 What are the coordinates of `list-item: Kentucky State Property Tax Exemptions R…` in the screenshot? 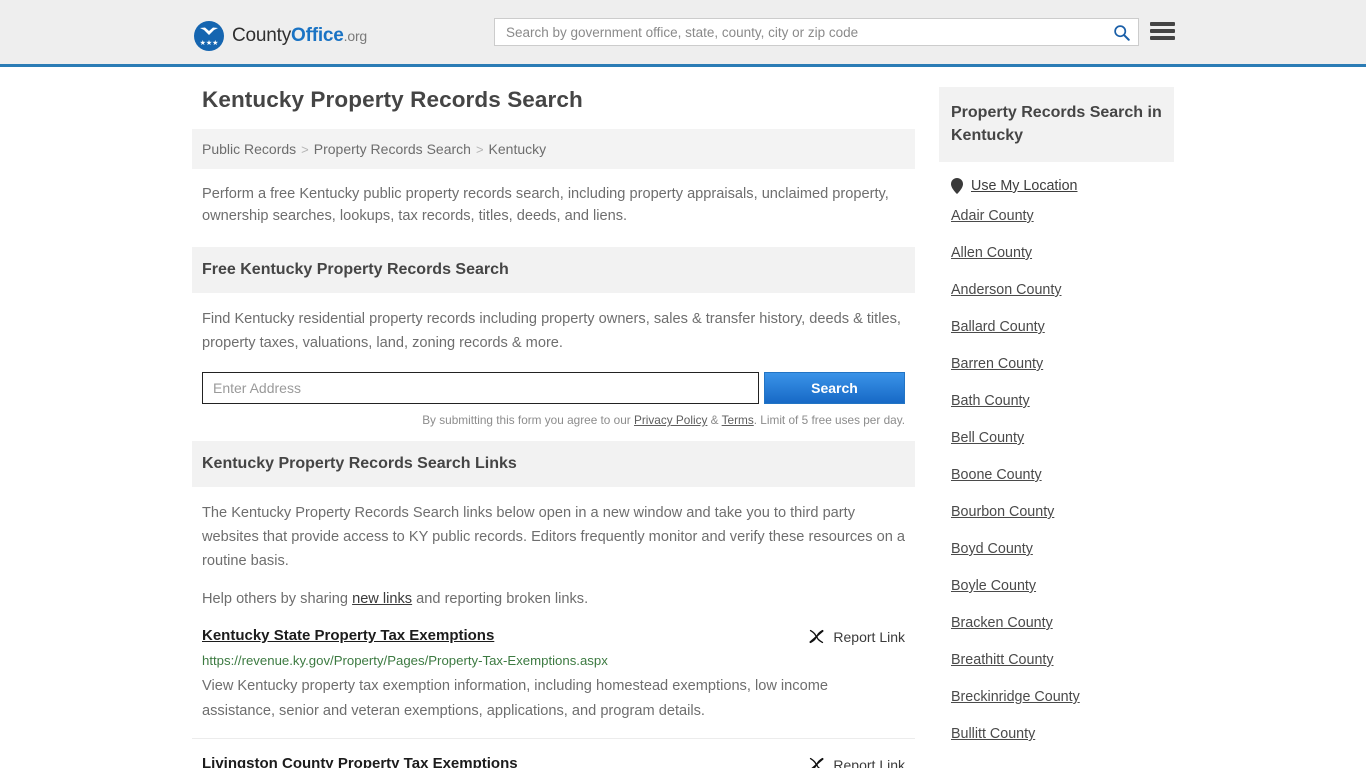 It's located at (553, 675).